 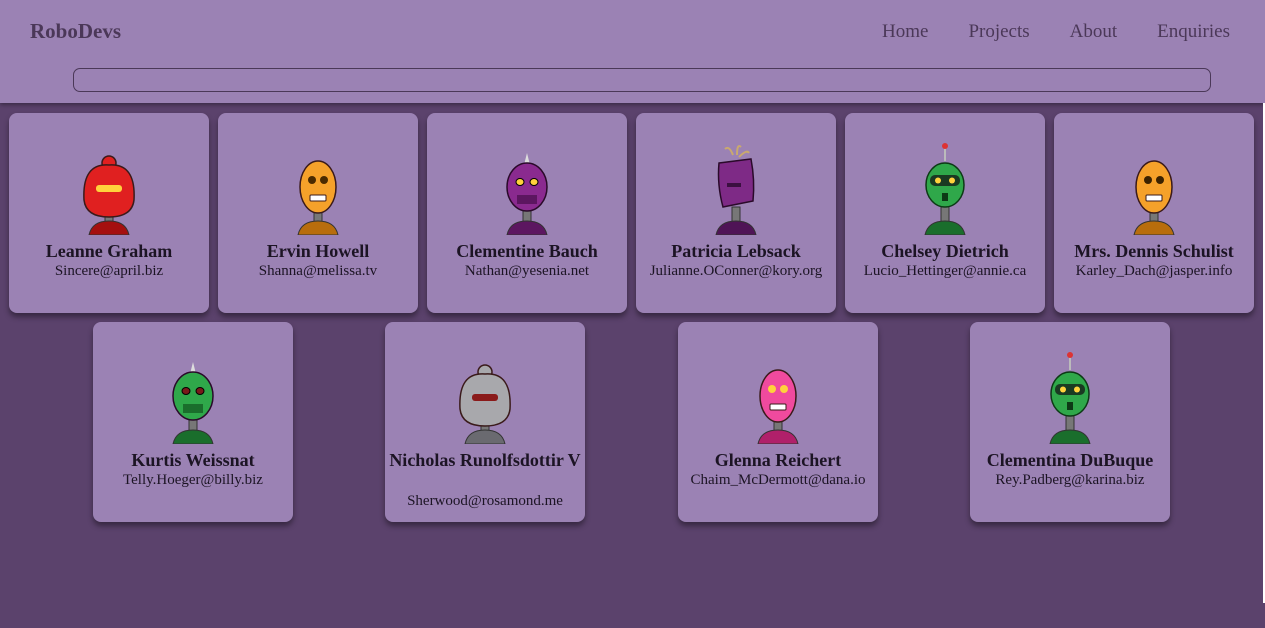 I want to click on robot-email: Julianne.OConner@kory.org, so click(x=736, y=271).